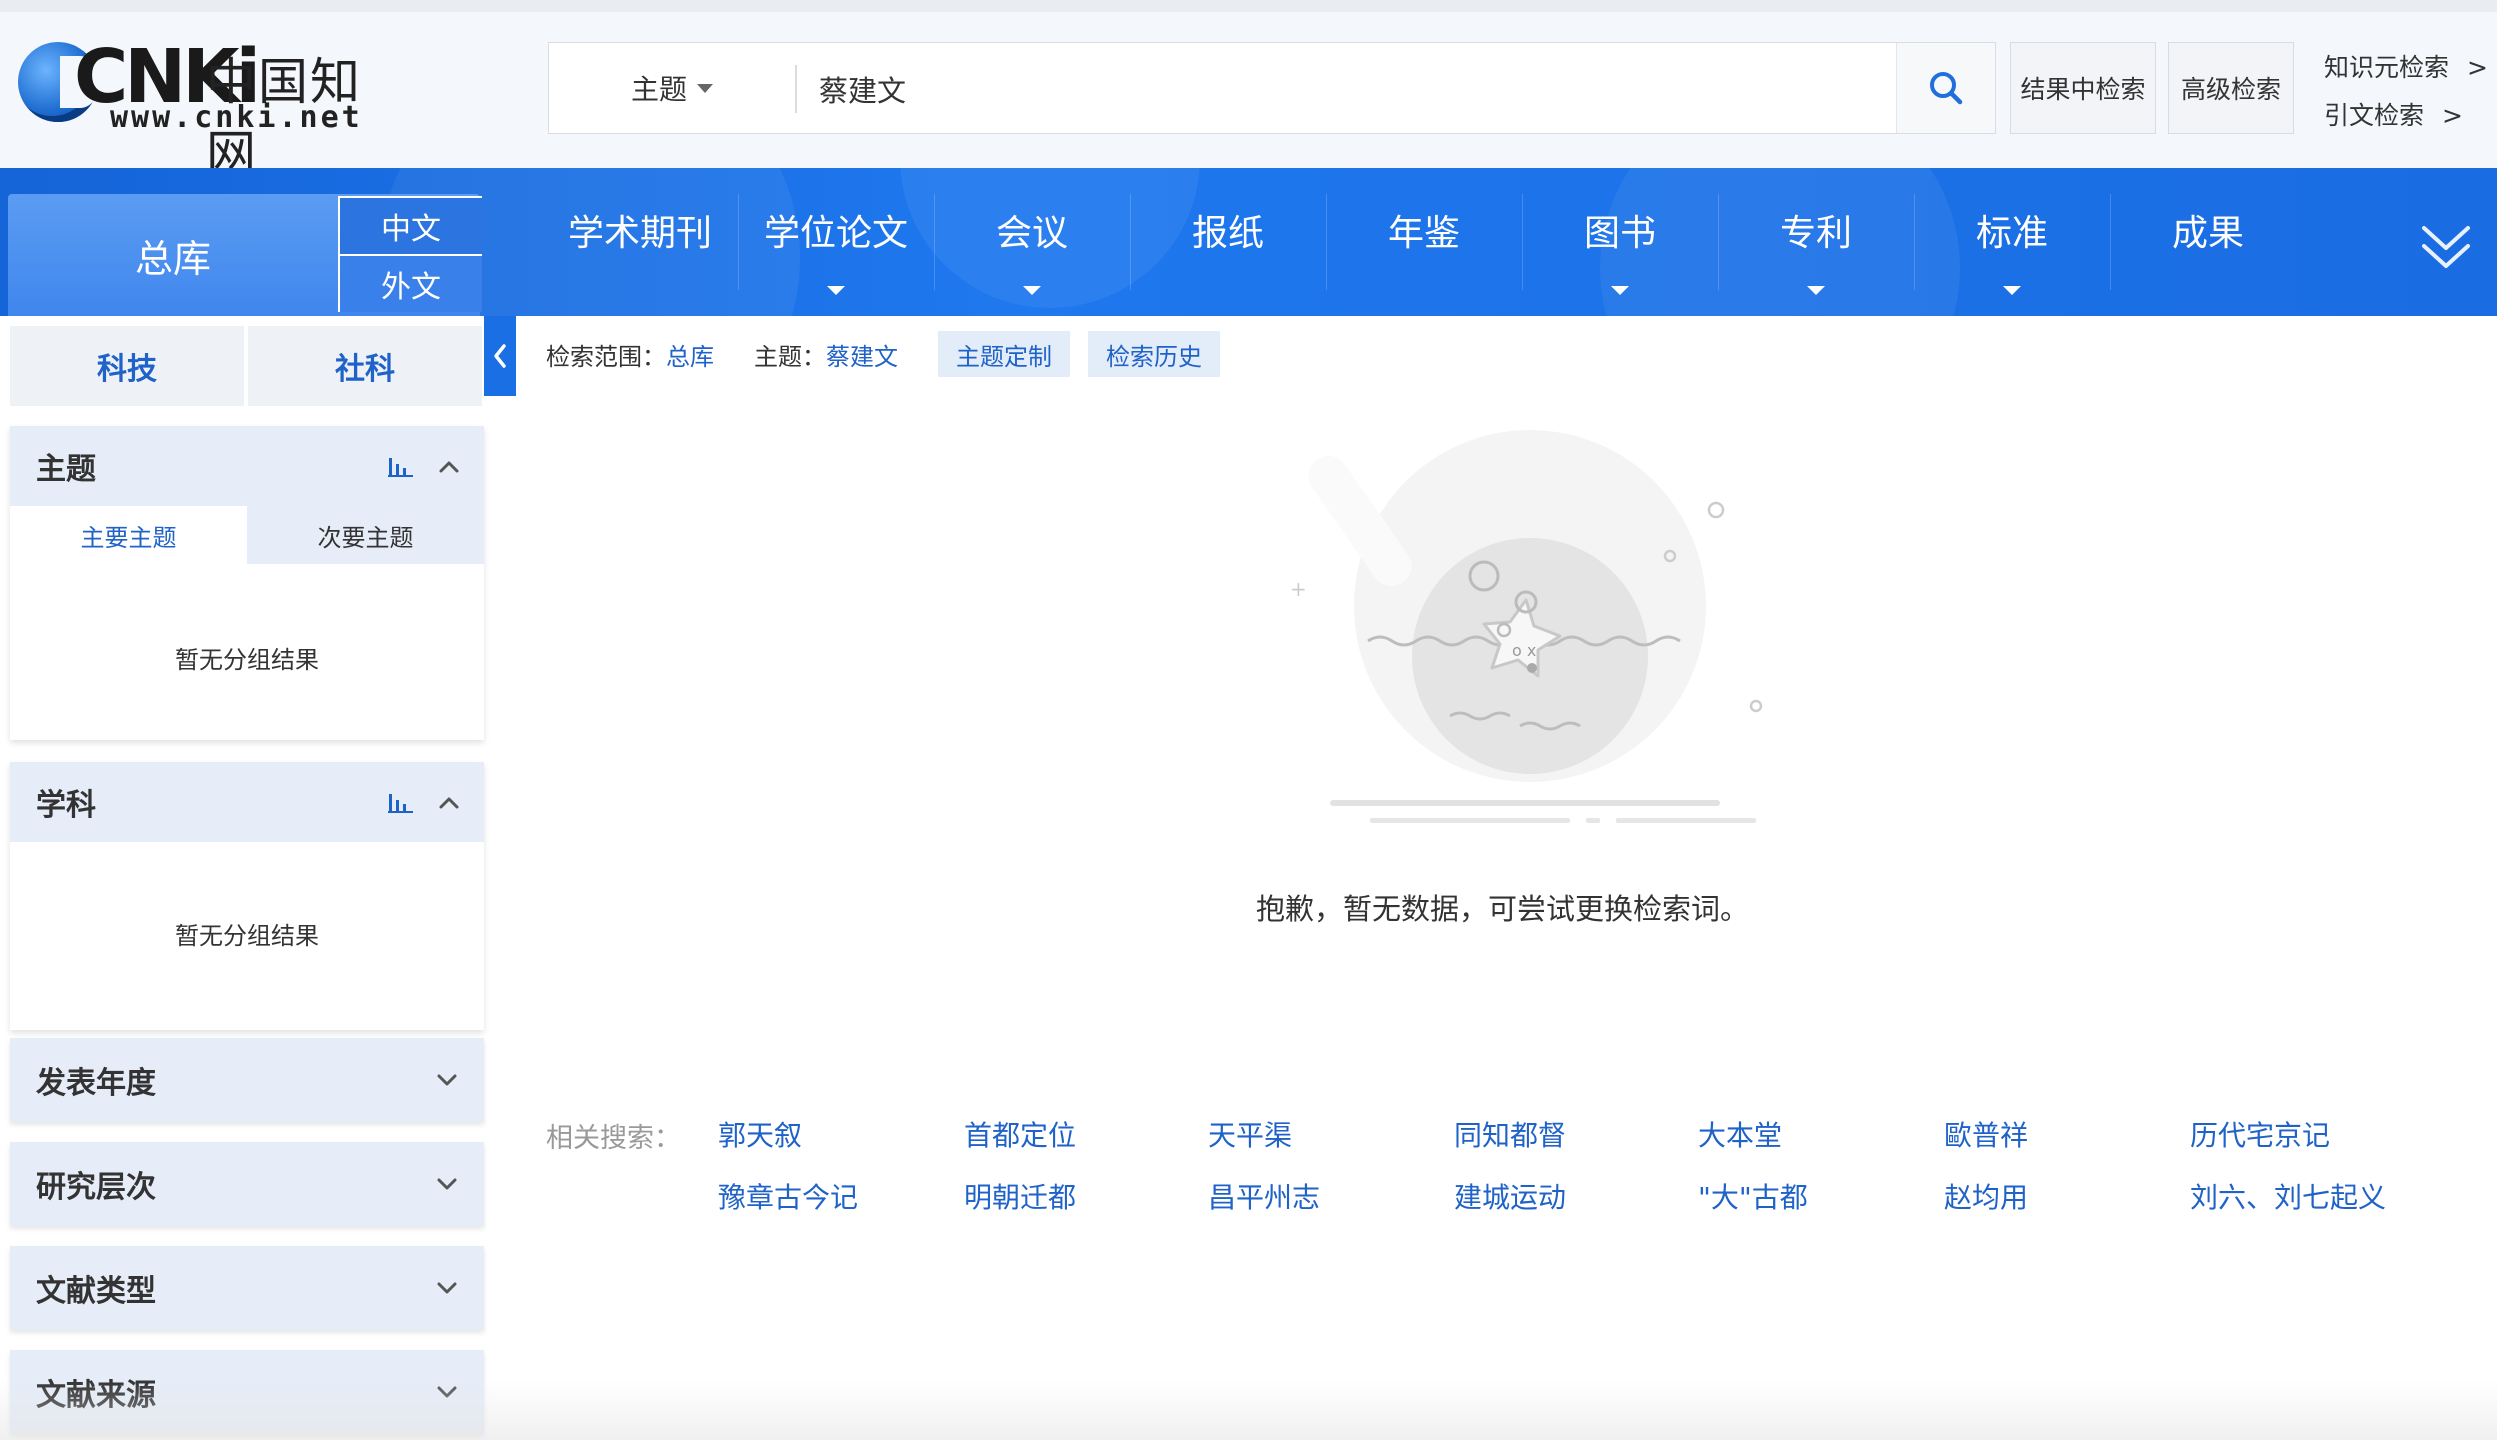  Describe the element at coordinates (173, 255) in the screenshot. I see `nav-total-button: 总库` at that location.